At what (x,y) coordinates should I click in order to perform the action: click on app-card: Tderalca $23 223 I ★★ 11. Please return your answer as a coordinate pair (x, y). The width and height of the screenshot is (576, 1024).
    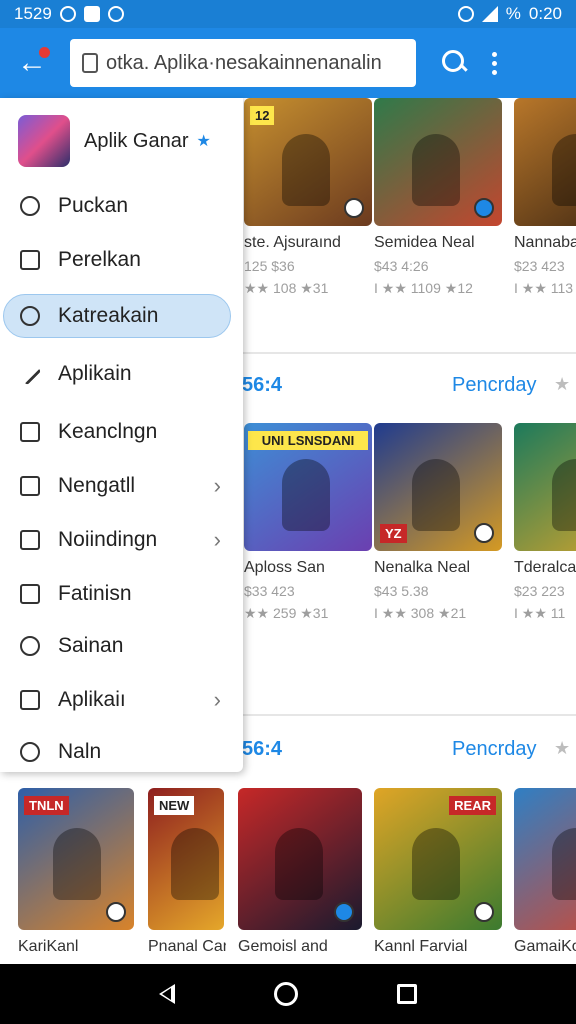
    Looking at the image, I should click on (545, 522).